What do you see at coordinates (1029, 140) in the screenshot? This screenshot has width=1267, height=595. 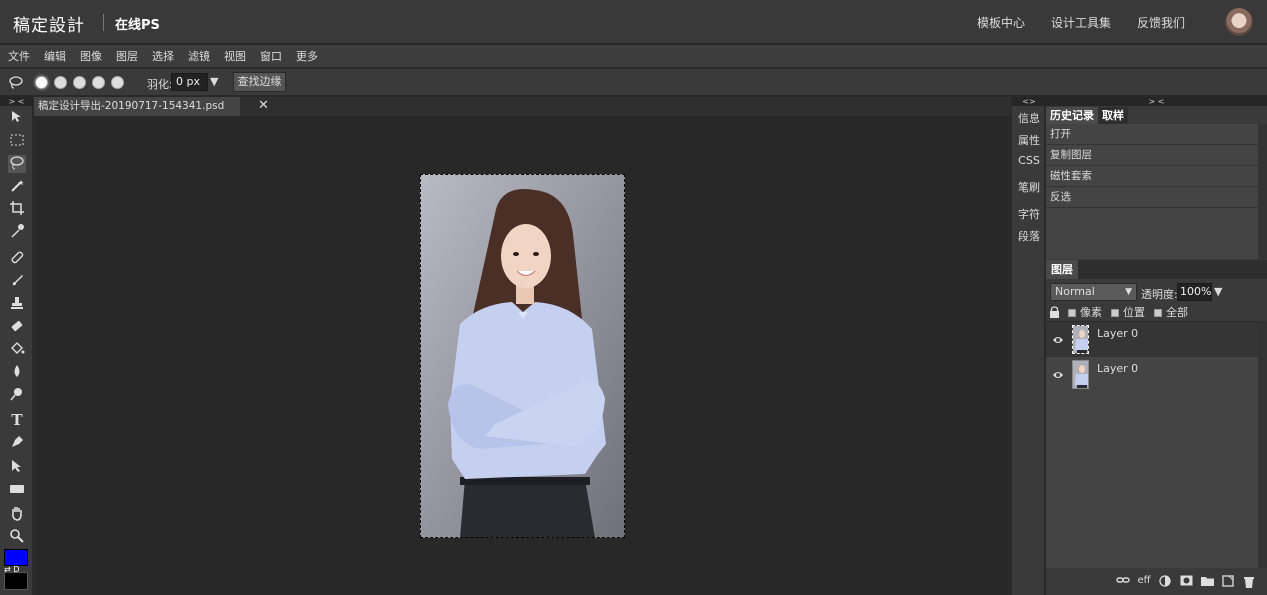 I see `tab-properties: 属性` at bounding box center [1029, 140].